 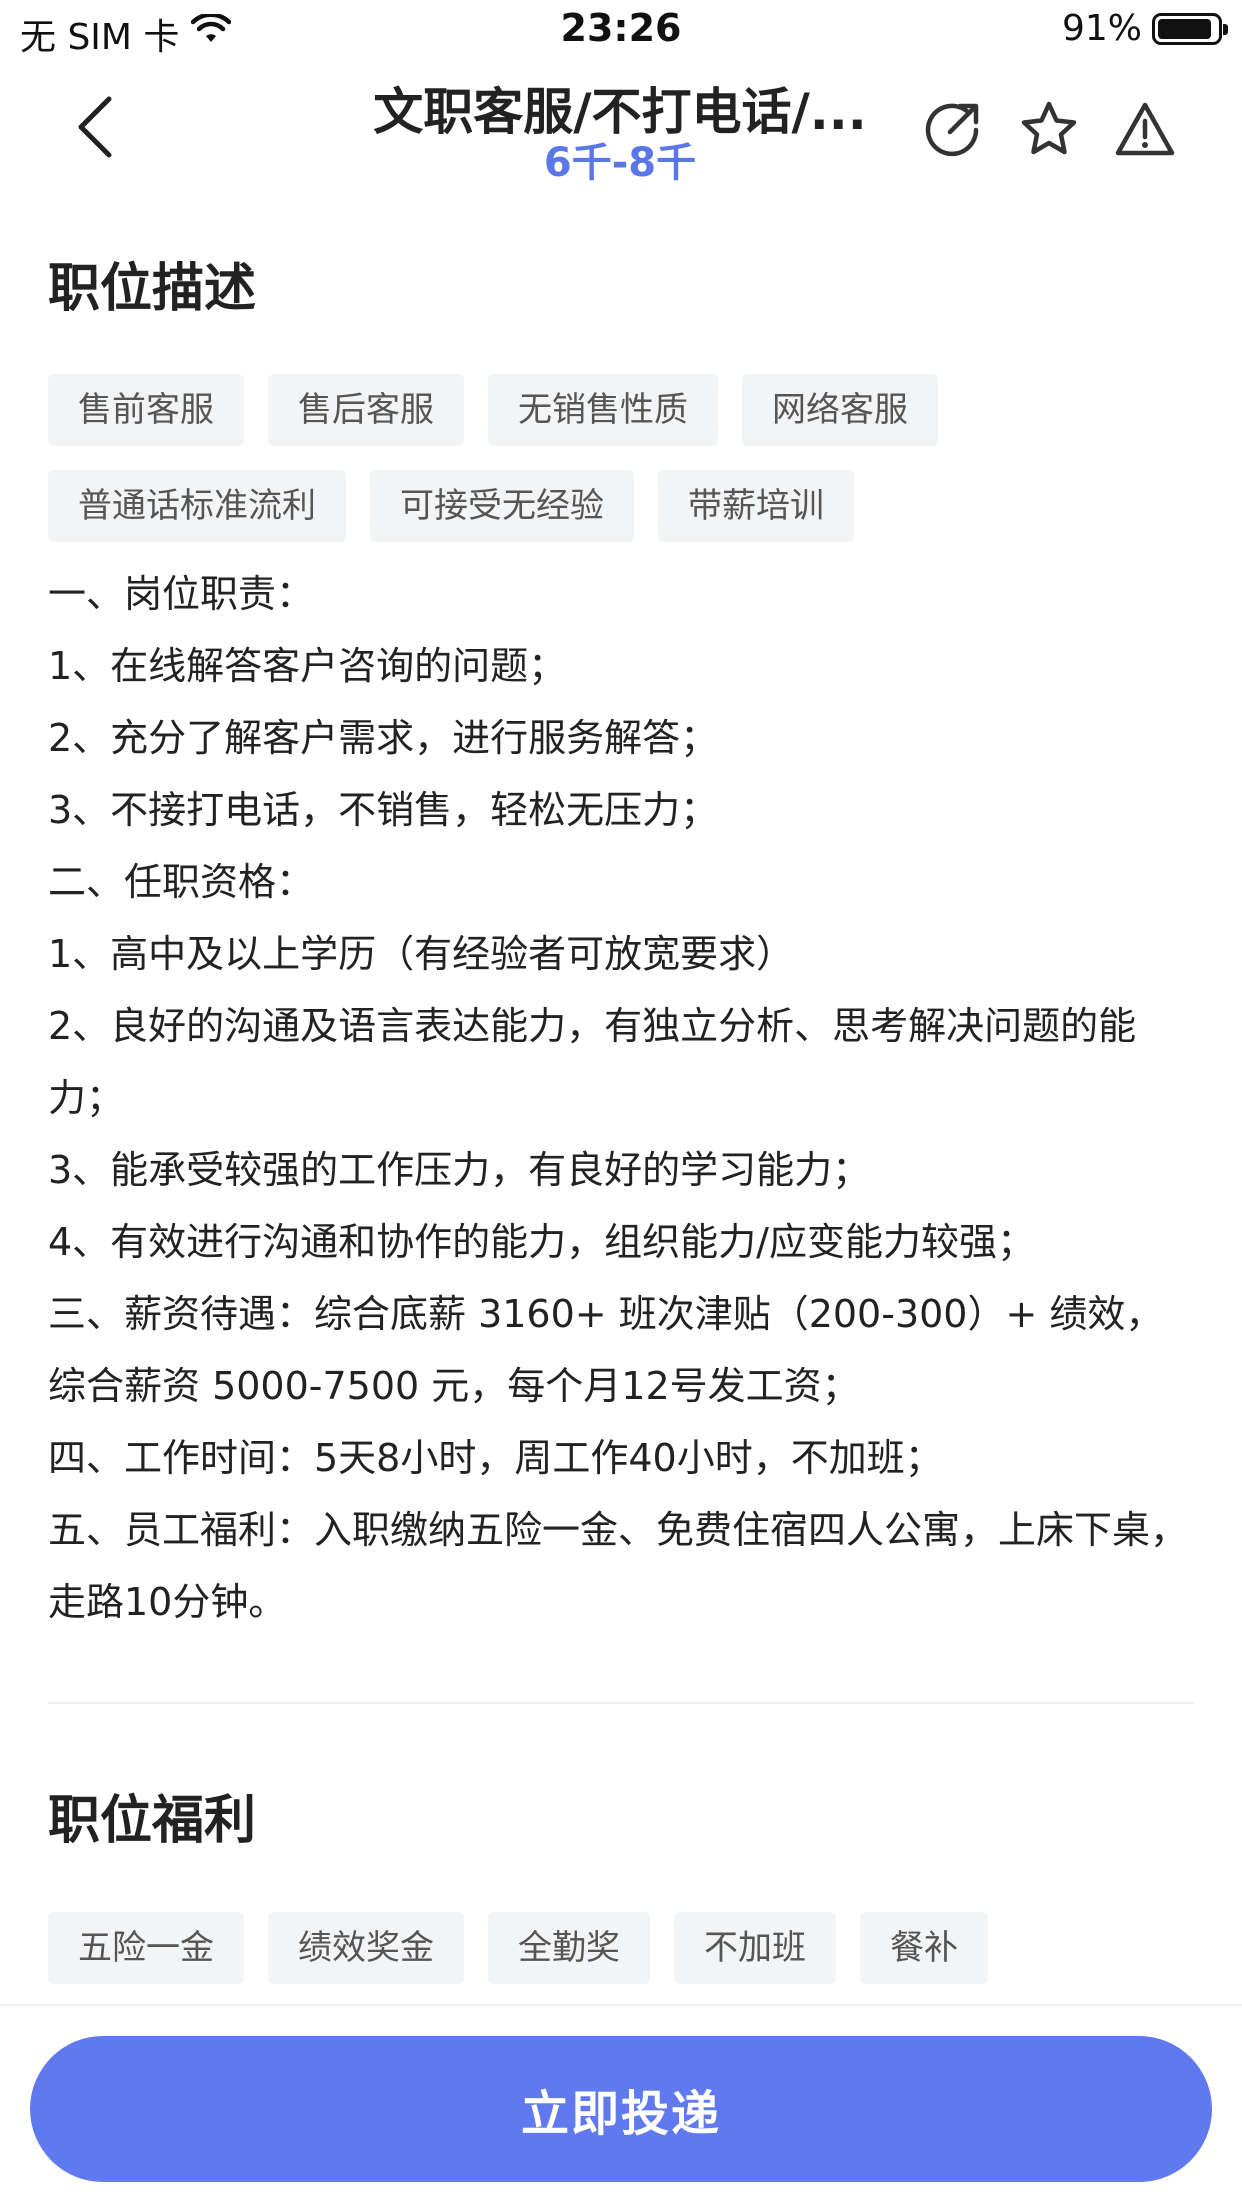 What do you see at coordinates (1144, 28) in the screenshot?
I see `status-battery-group: 91%` at bounding box center [1144, 28].